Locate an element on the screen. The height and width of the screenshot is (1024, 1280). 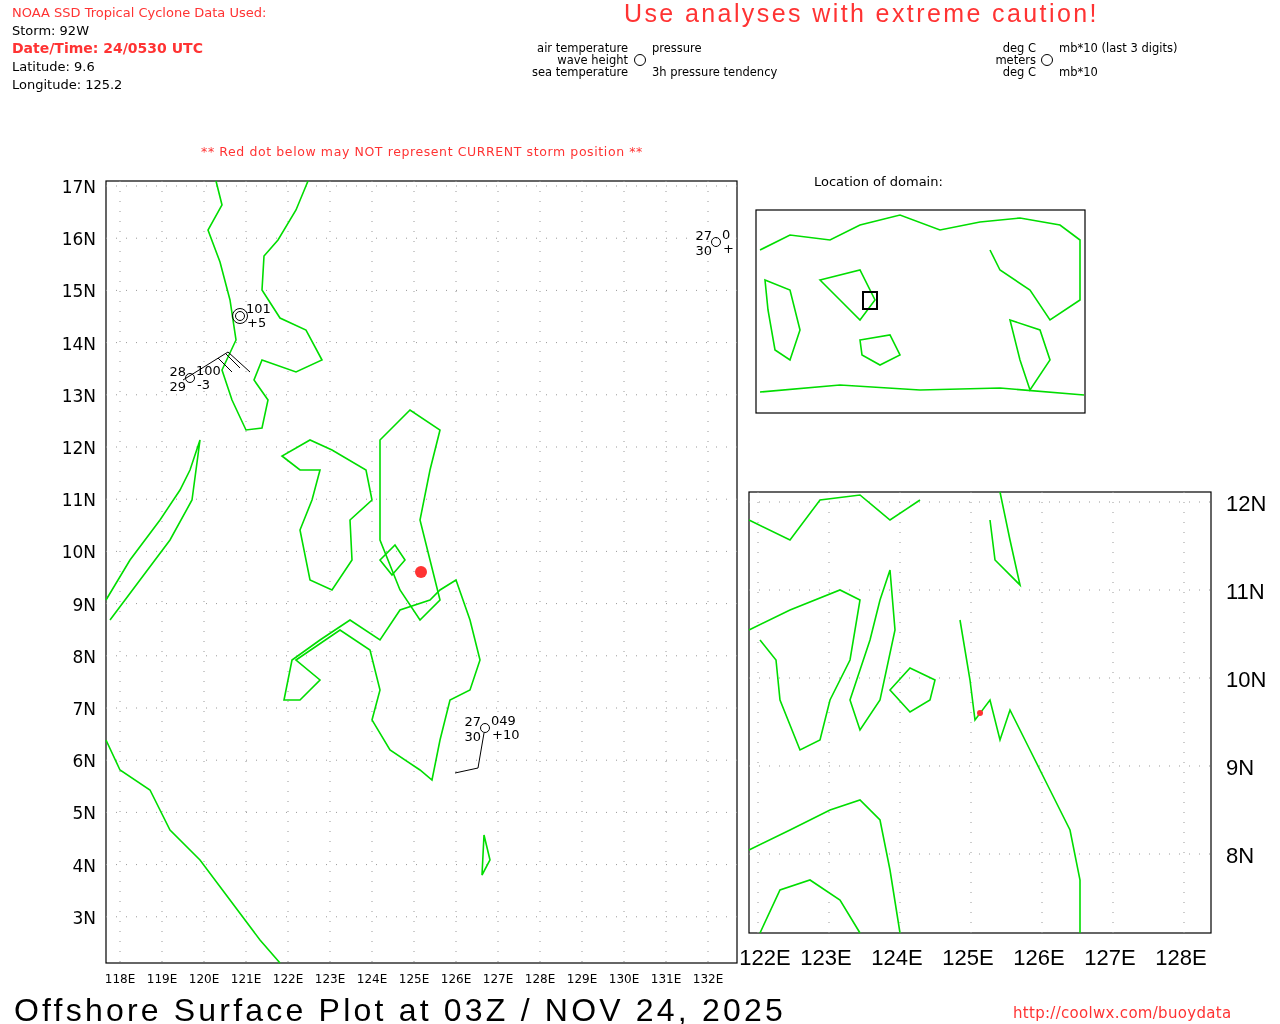
legend-label: sea temperature is located at coordinates (579, 72).